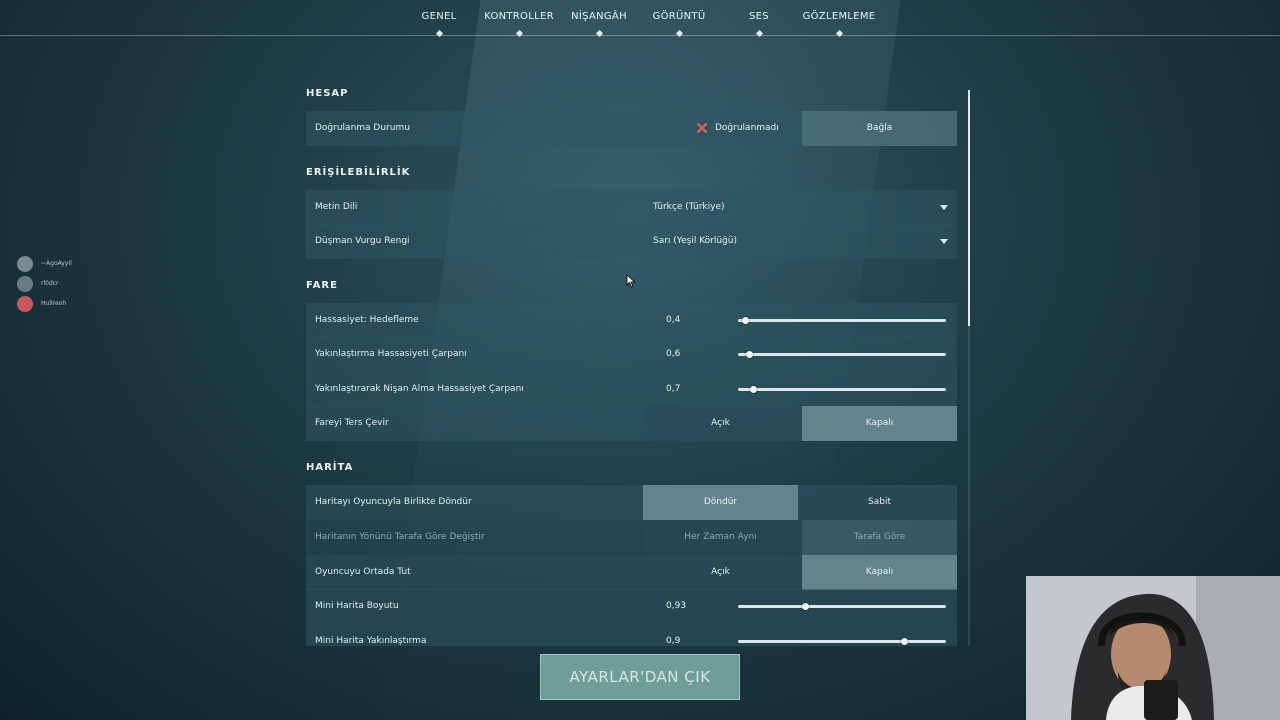 The height and width of the screenshot is (720, 1280). Describe the element at coordinates (842, 389) in the screenshot. I see `ads-multiplier-slider` at that location.